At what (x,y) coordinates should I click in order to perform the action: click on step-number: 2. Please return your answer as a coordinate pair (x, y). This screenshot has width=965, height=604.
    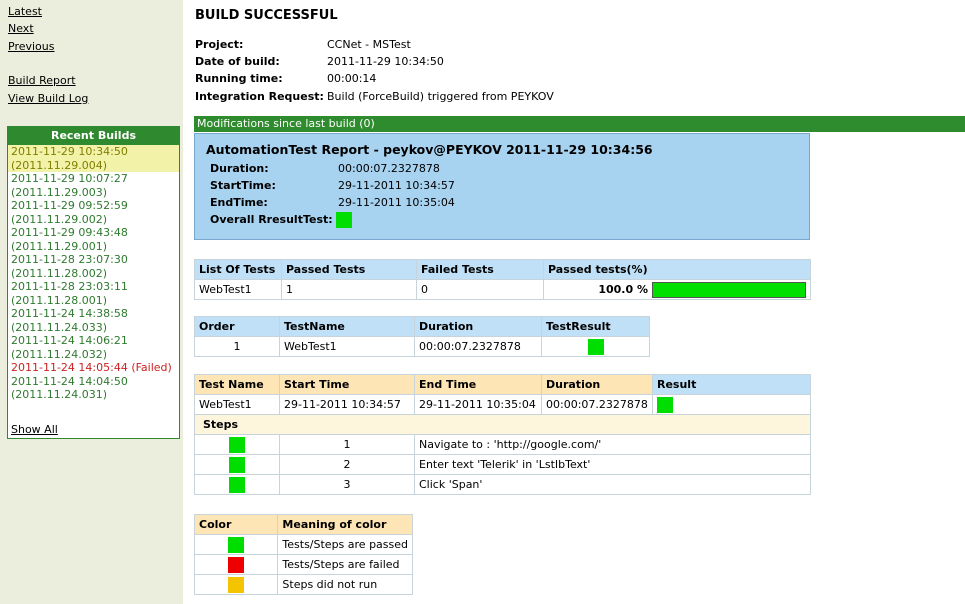
    Looking at the image, I should click on (347, 464).